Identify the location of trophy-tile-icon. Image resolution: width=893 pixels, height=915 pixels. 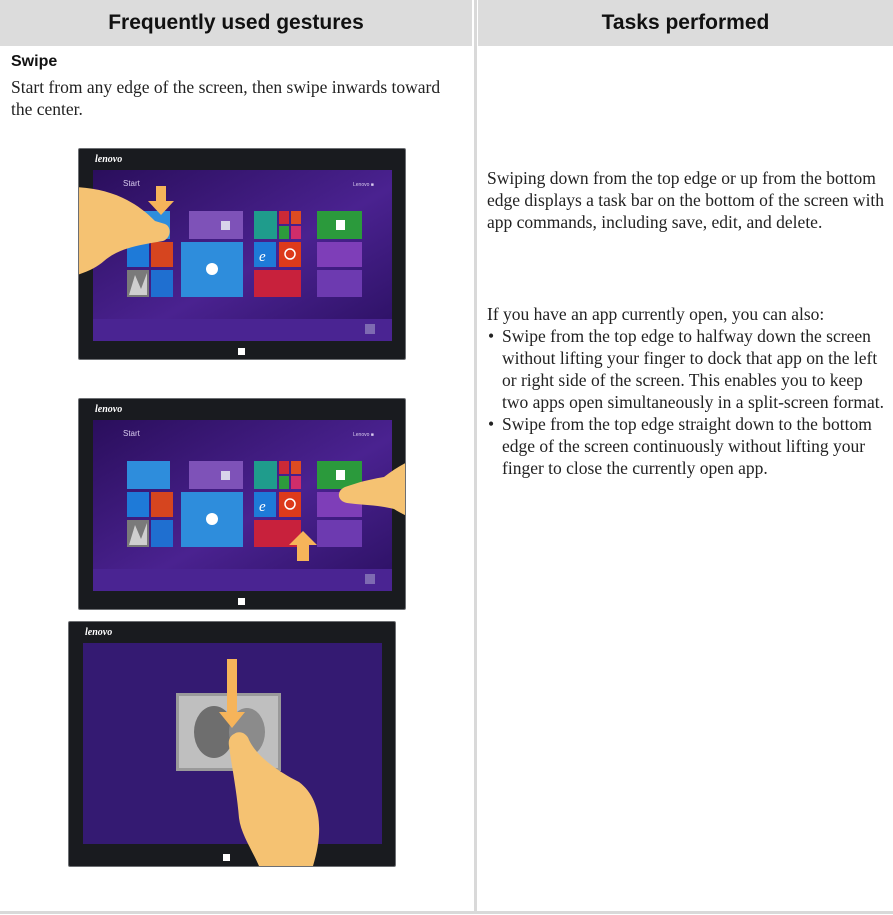
(339, 254).